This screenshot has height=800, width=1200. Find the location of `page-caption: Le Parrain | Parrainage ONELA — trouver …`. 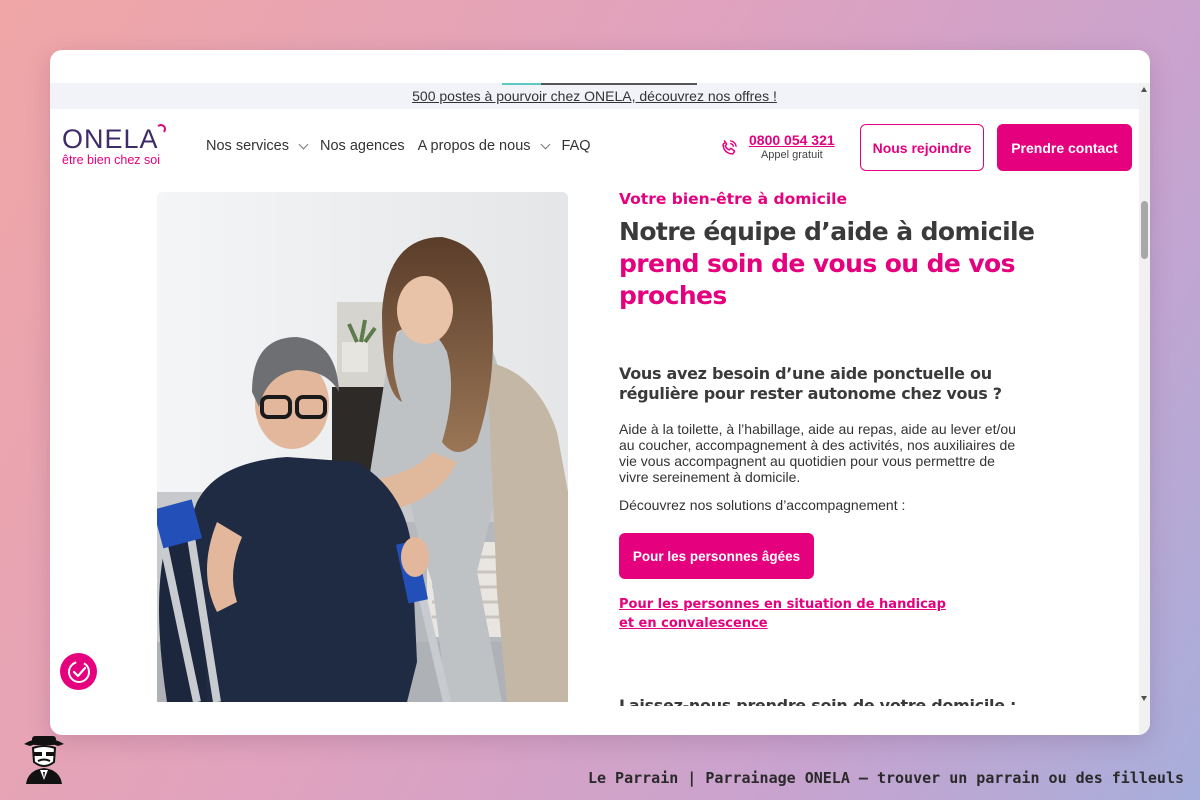

page-caption: Le Parrain | Parrainage ONELA — trouver … is located at coordinates (885, 778).